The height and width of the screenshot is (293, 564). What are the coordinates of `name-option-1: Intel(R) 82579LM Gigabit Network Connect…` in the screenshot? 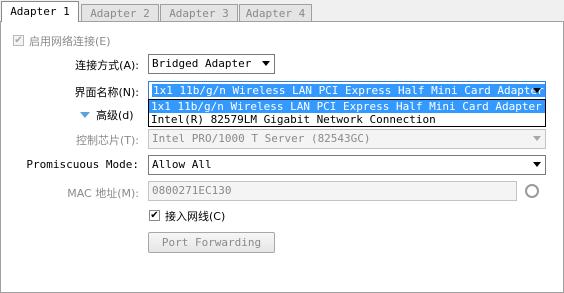 It's located at (347, 119).